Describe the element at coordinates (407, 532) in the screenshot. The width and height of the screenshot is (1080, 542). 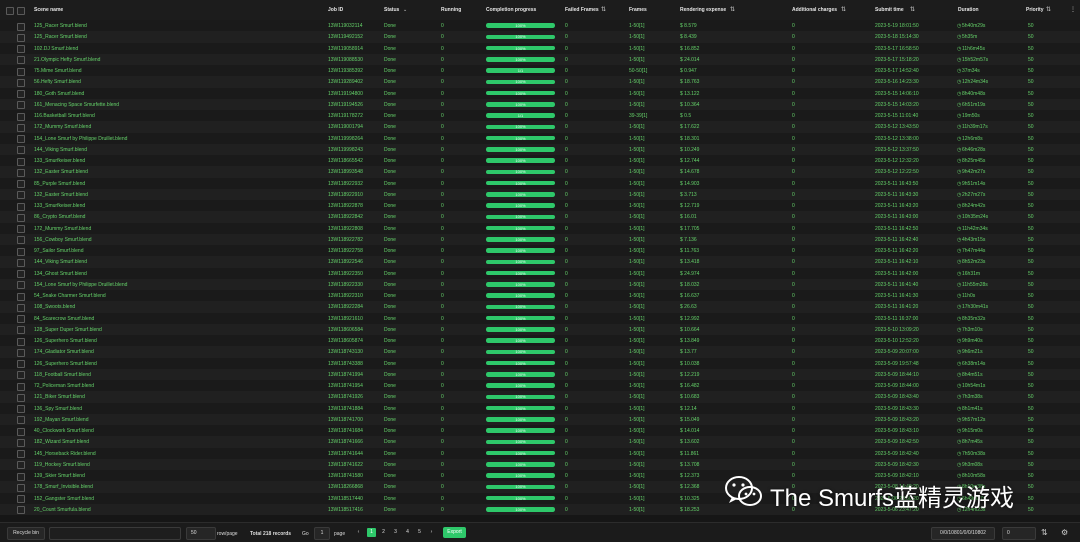
I see `page-button-4: 4` at that location.